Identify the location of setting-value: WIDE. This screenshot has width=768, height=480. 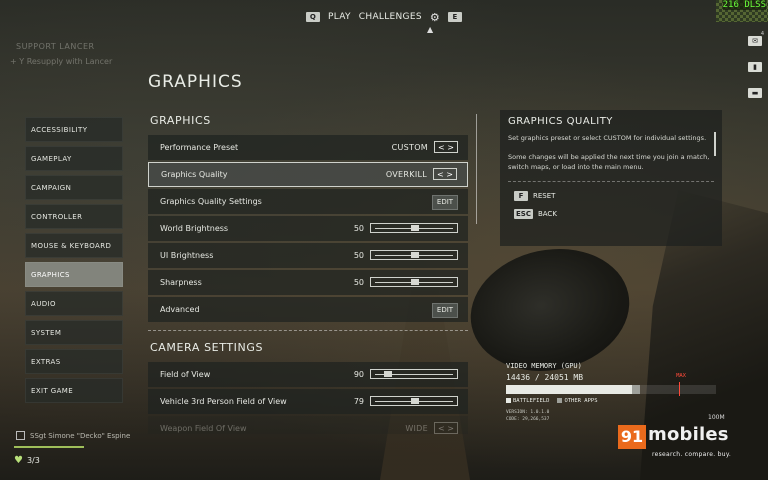
(416, 428).